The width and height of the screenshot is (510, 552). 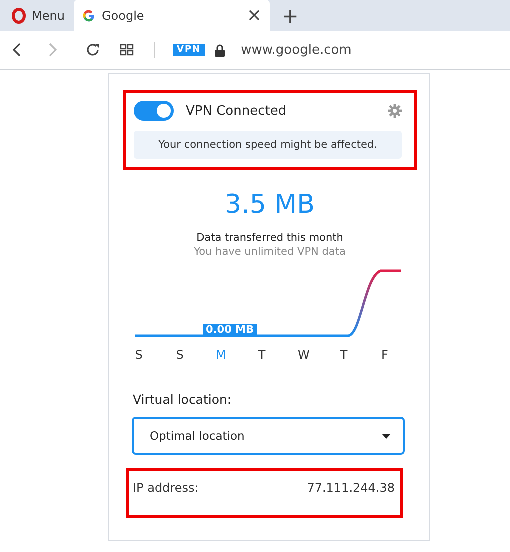 I want to click on data-caption: Data transferred this month, so click(x=270, y=238).